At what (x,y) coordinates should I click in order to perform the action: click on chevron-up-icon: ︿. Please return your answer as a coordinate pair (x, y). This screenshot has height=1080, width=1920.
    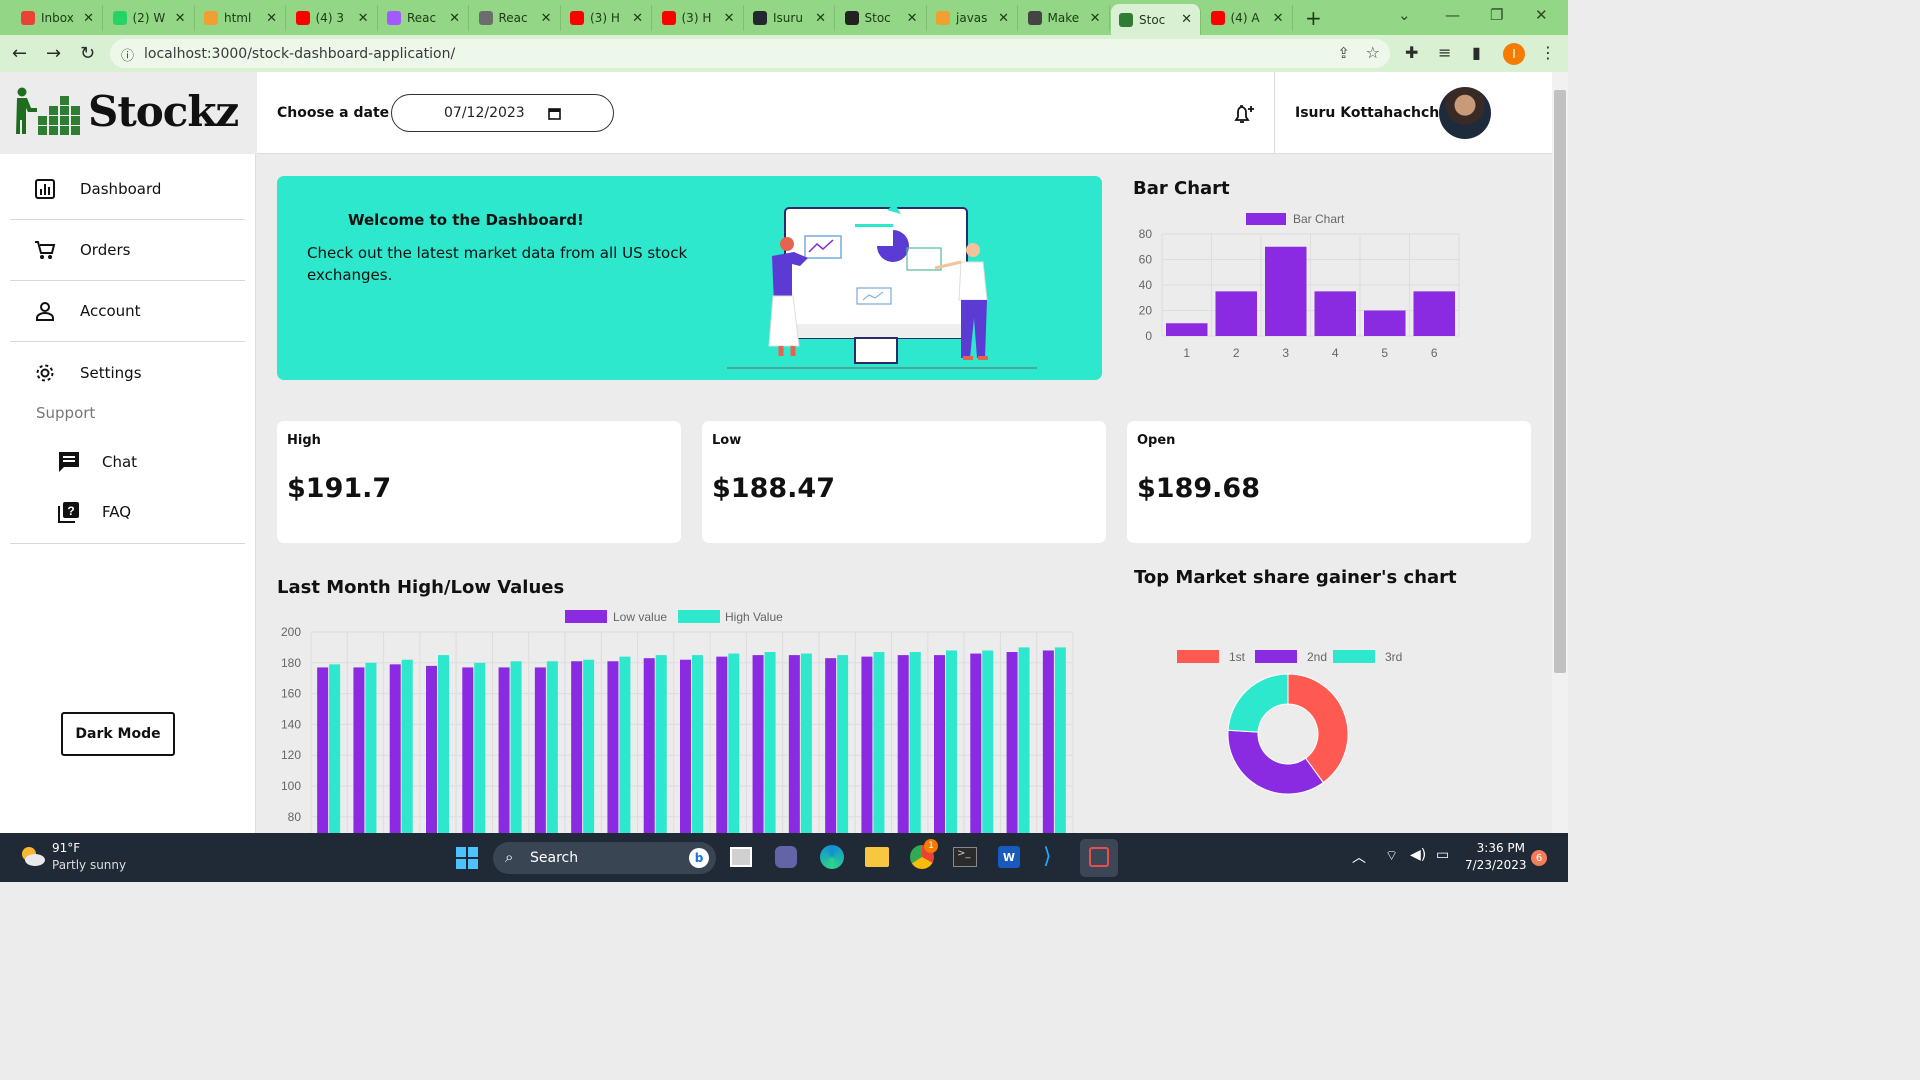
    Looking at the image, I should click on (1359, 857).